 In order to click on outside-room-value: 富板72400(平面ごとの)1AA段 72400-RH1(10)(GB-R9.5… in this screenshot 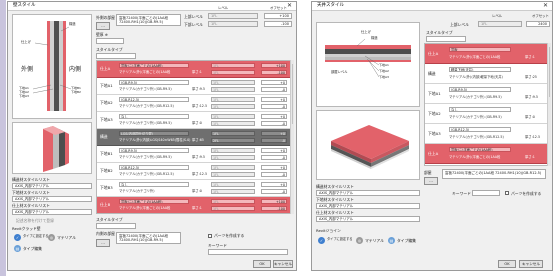, I will do `click(148, 20)`.